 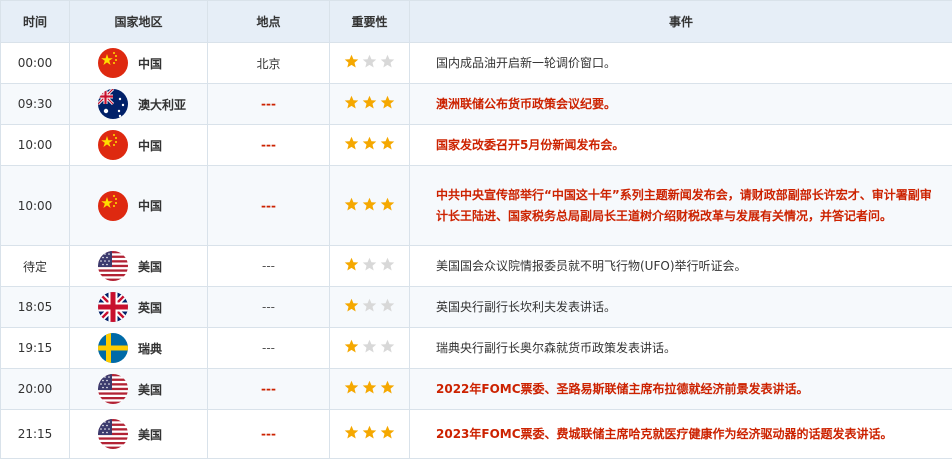 What do you see at coordinates (680, 145) in the screenshot?
I see `event-description: 国家发改委召开5月份新闻发布会。` at bounding box center [680, 145].